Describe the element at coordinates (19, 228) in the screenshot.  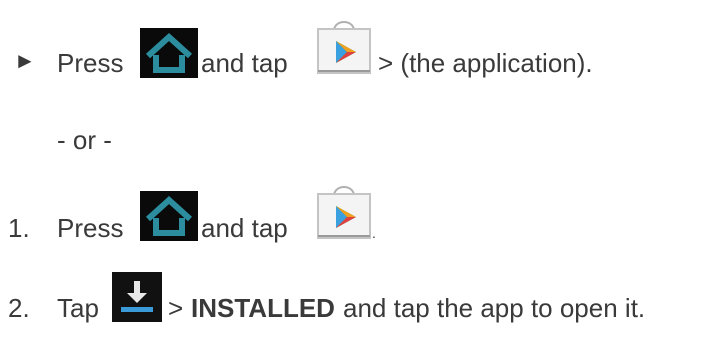
I see `step-number: 1.` at that location.